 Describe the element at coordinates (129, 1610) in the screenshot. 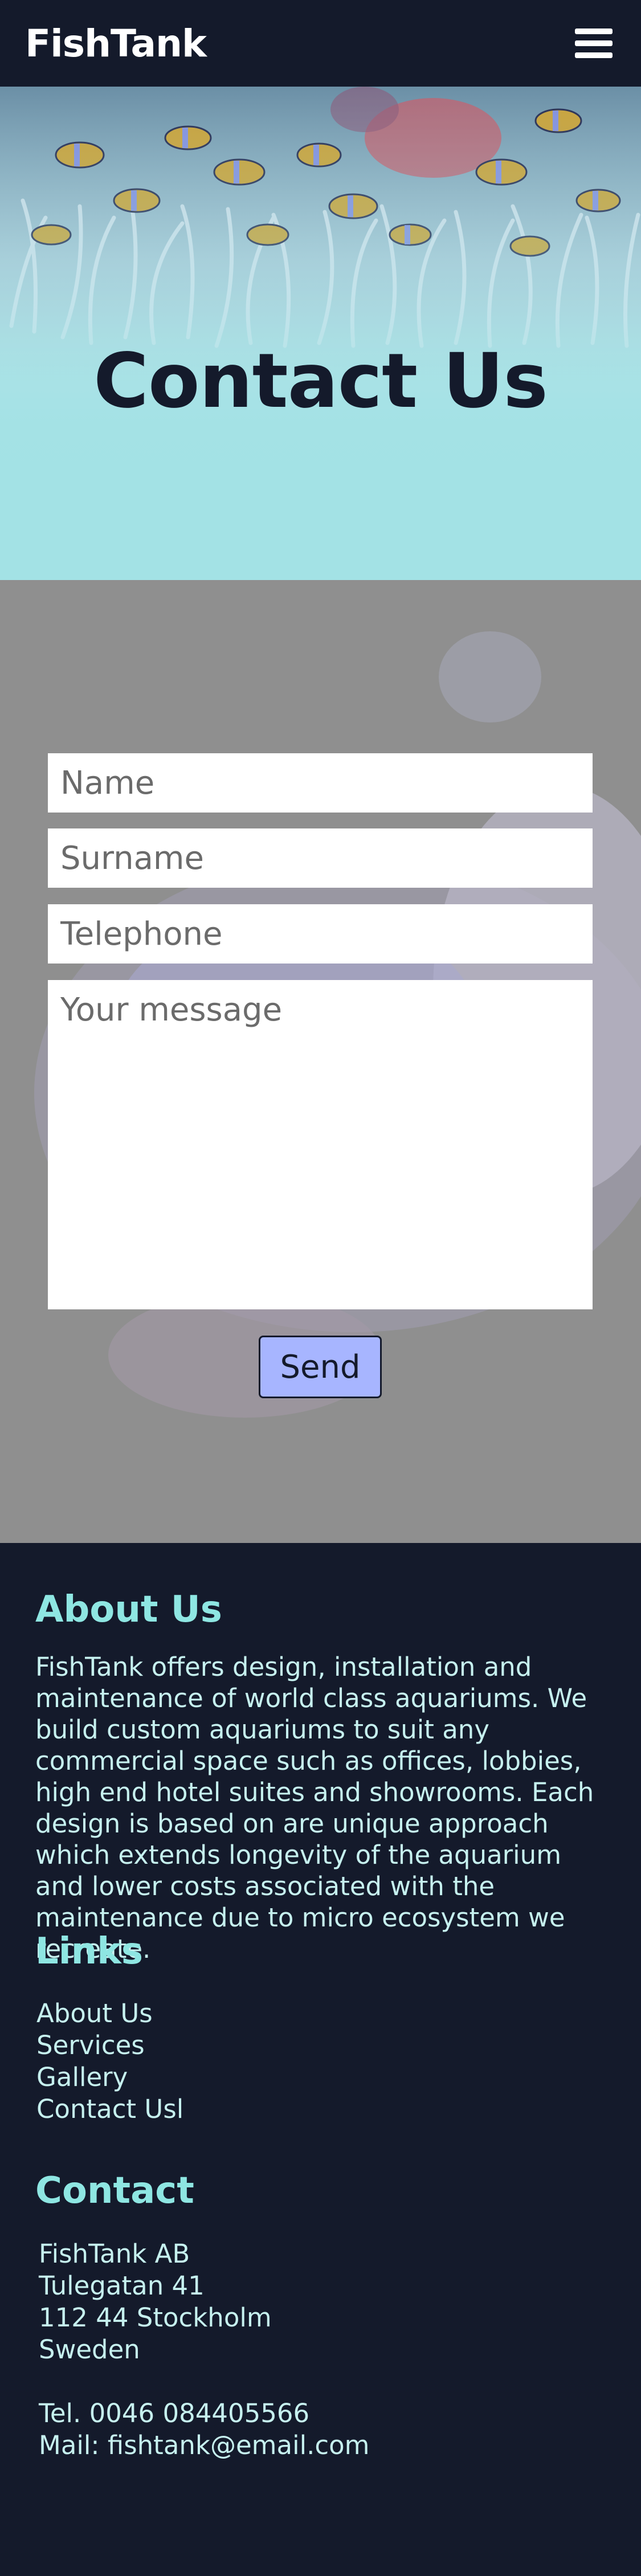

I see `about-heading: About Us` at that location.